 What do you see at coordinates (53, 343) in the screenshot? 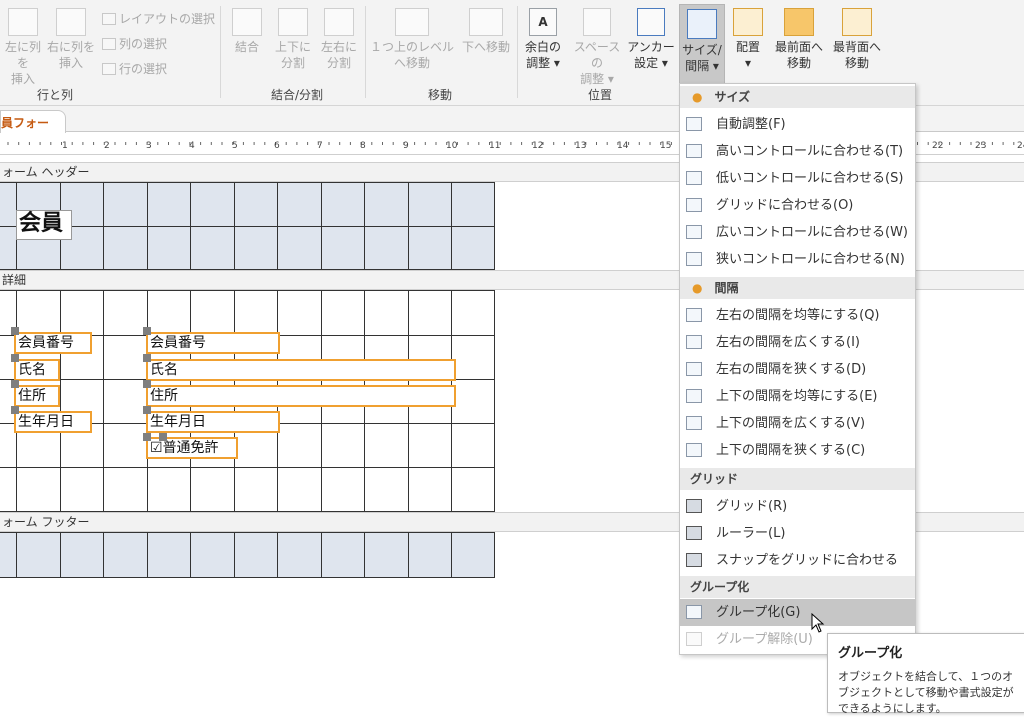
I see `label-member-id: 会員番号` at bounding box center [53, 343].